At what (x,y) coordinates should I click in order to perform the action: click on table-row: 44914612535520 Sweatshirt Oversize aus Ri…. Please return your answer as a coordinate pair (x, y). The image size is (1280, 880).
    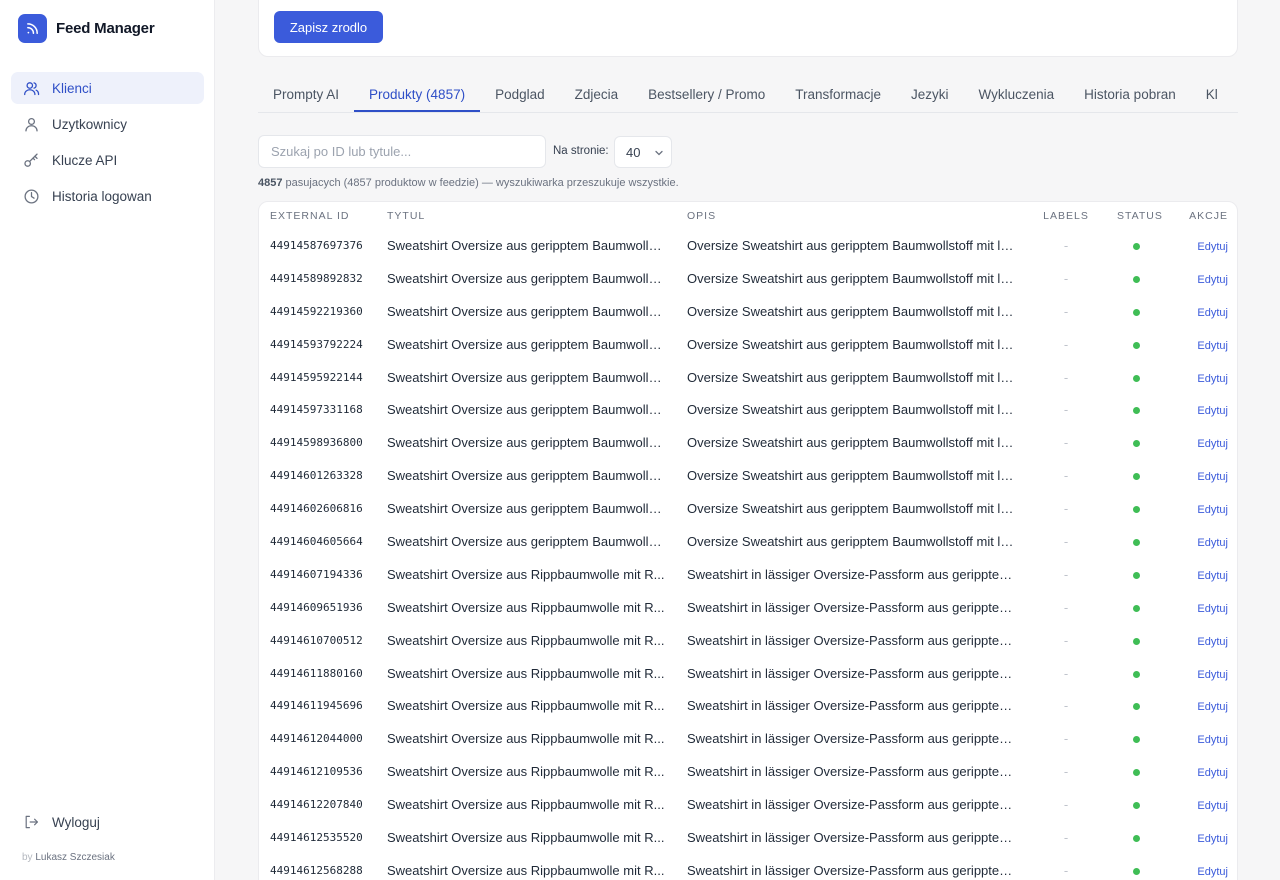
    Looking at the image, I should click on (748, 837).